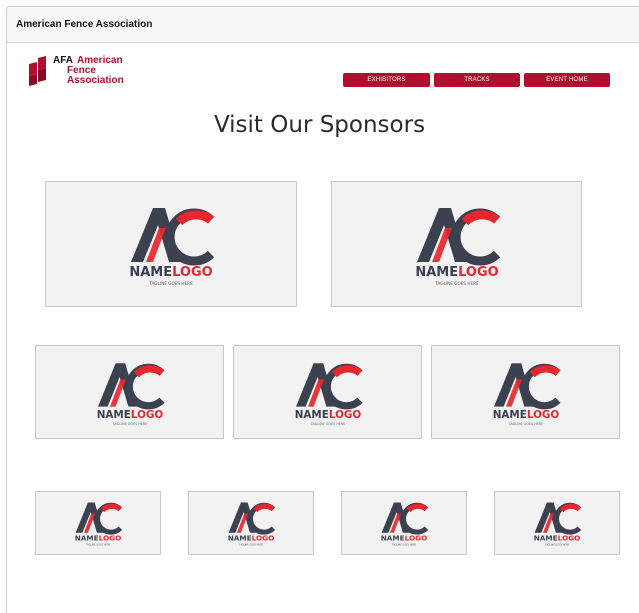 The height and width of the screenshot is (613, 639). What do you see at coordinates (477, 80) in the screenshot?
I see `nav-tracks-button: TRACKS` at bounding box center [477, 80].